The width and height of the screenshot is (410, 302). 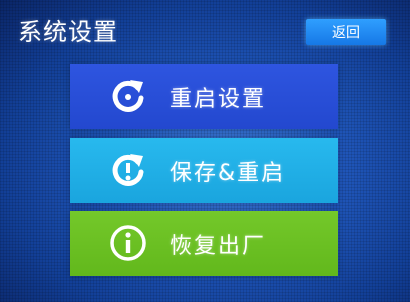 I want to click on save-and-restart-label: 保存&重启, so click(x=228, y=173).